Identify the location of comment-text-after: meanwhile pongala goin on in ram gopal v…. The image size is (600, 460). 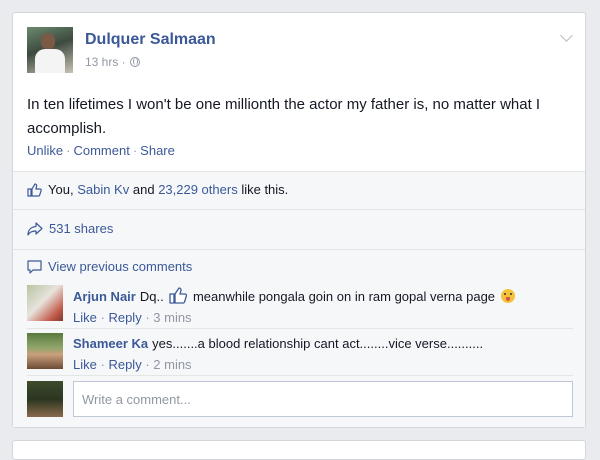
(344, 296).